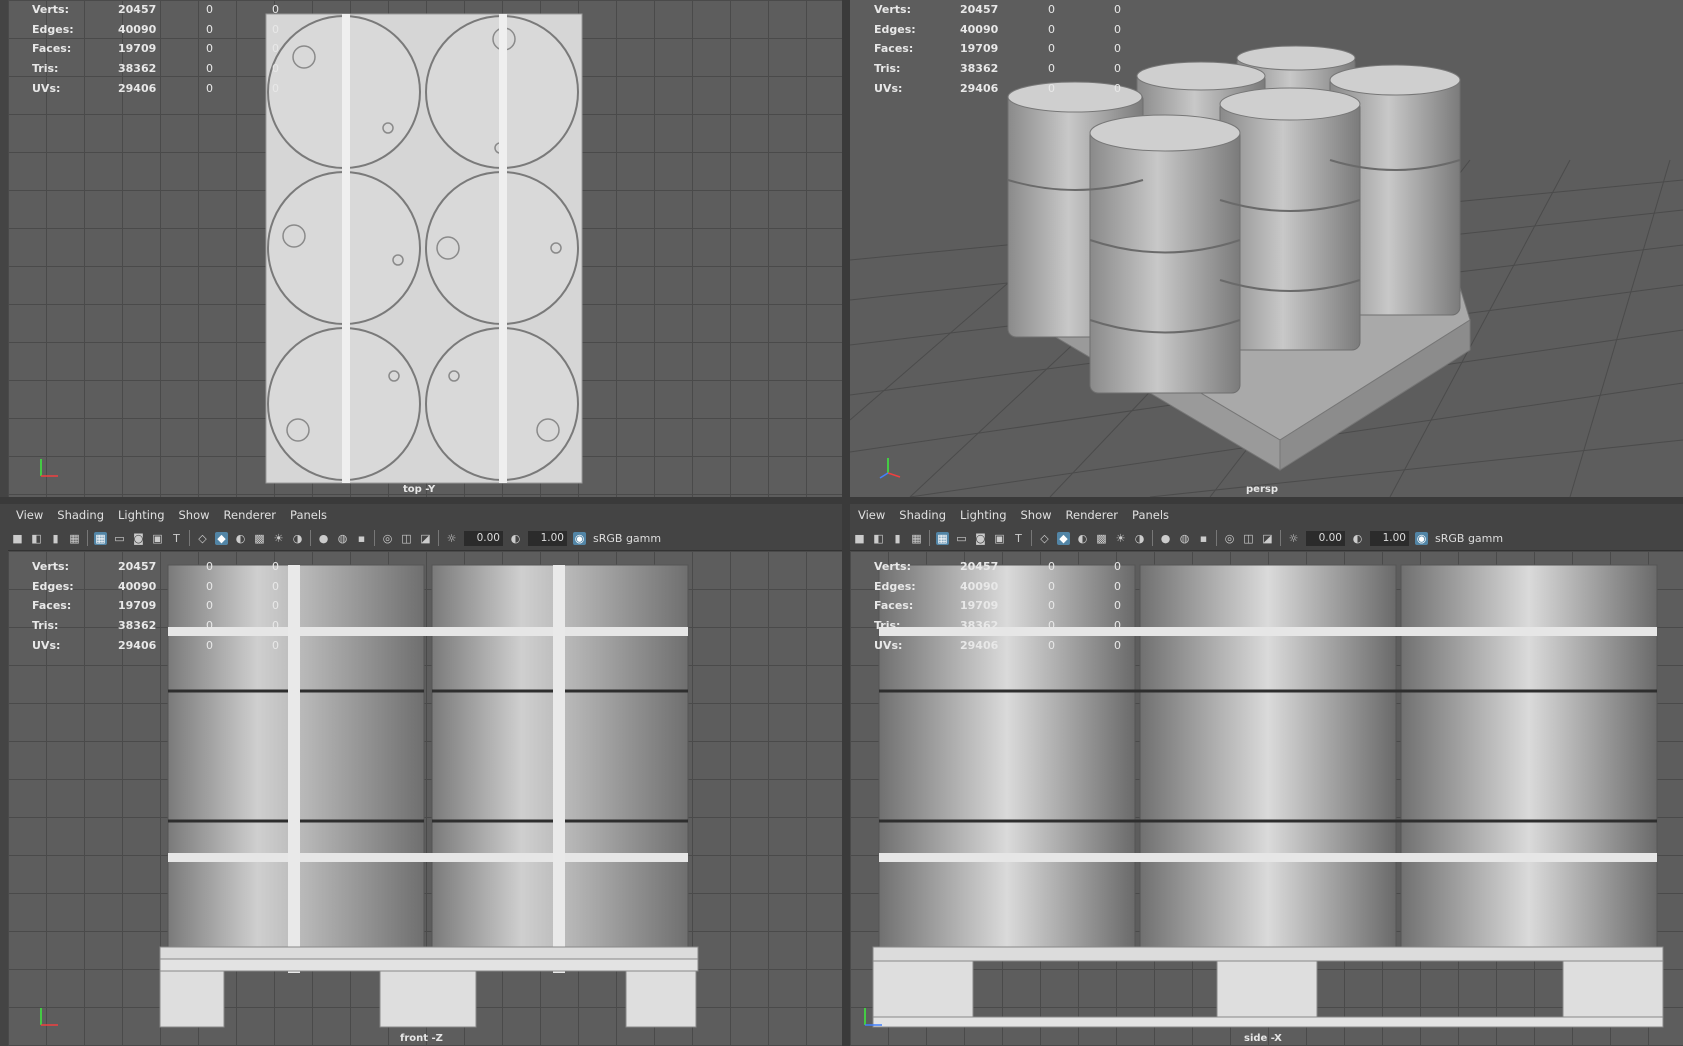 This screenshot has width=1683, height=1046. Describe the element at coordinates (421, 1038) in the screenshot. I see `camera-label: front -Z` at that location.